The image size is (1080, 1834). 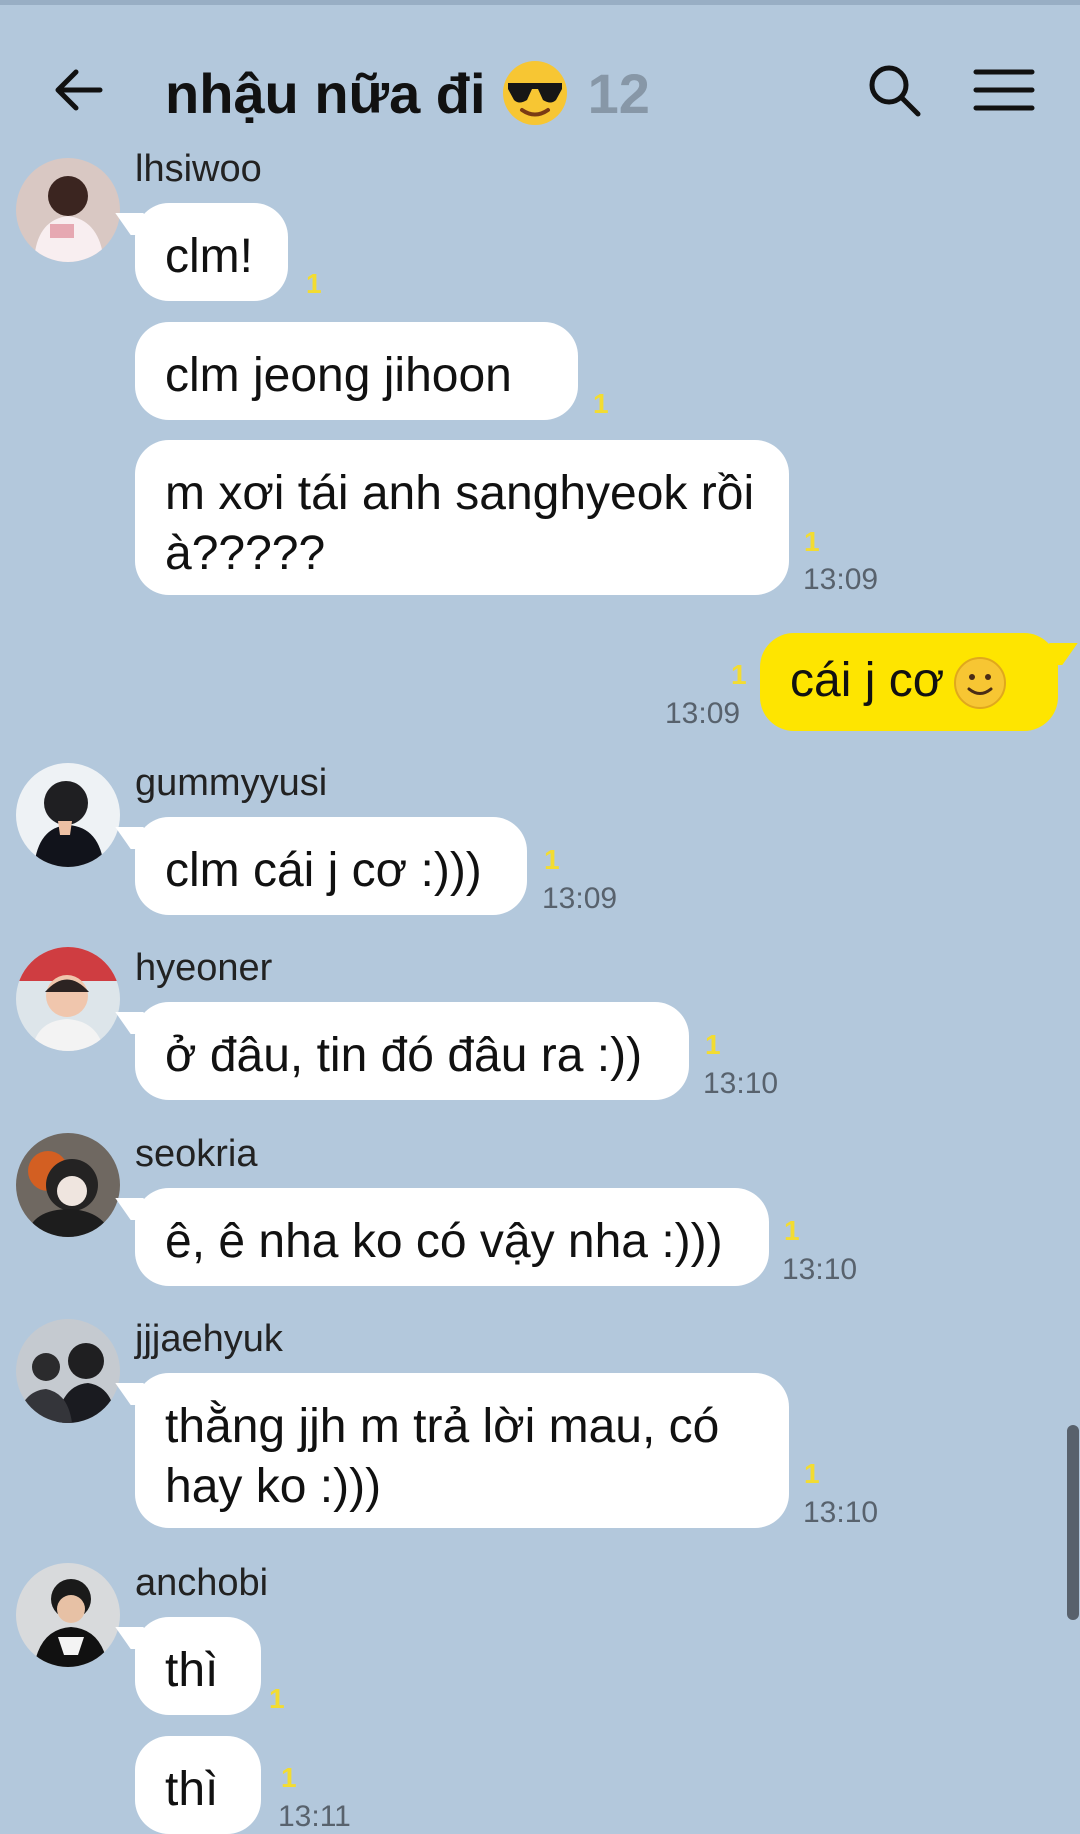 What do you see at coordinates (534, 93) in the screenshot?
I see `sunglasses-emoji-icon` at bounding box center [534, 93].